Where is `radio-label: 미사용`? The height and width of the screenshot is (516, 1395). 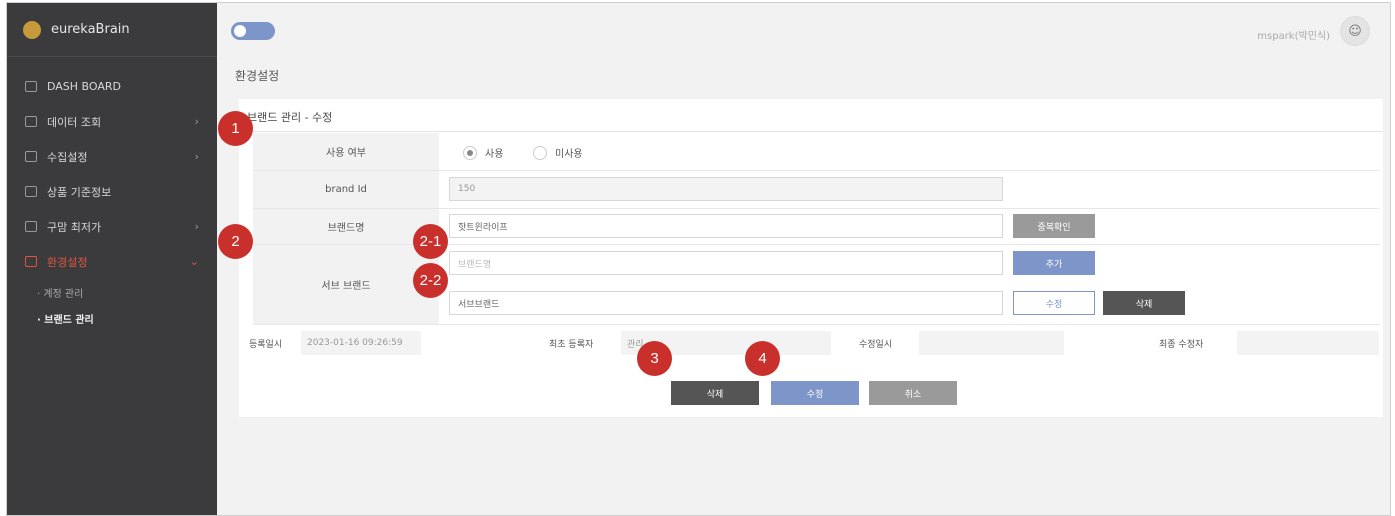 radio-label: 미사용 is located at coordinates (569, 154).